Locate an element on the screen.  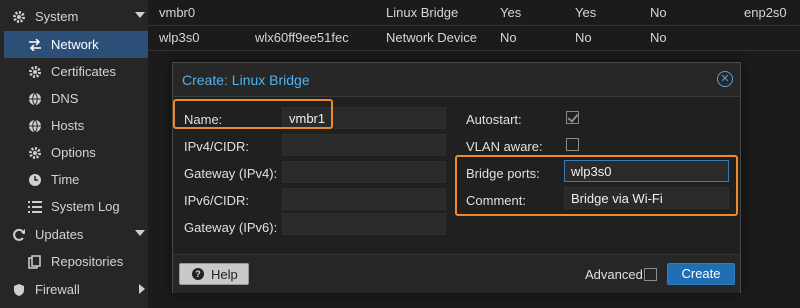
certificate-icon is located at coordinates (35, 72).